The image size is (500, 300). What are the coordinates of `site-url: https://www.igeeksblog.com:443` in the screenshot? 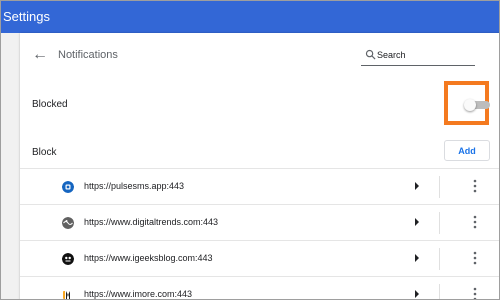 It's located at (148, 258).